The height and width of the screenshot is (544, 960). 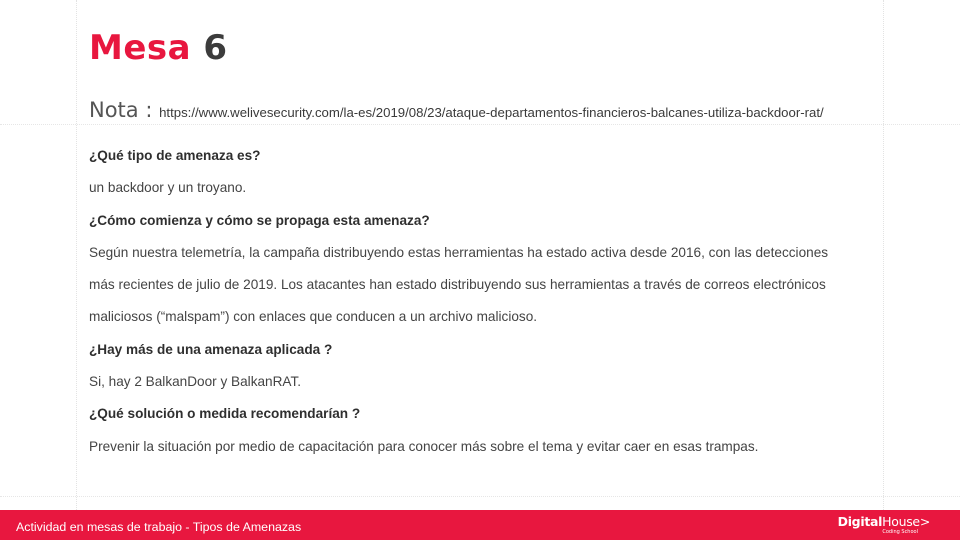 I want to click on guide-line-left, so click(x=76, y=255).